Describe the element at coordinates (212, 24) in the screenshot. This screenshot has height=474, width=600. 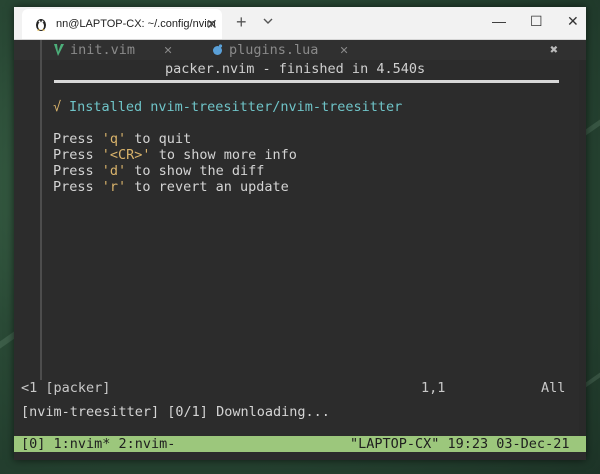
I see `tab-close-icon: ✕` at that location.